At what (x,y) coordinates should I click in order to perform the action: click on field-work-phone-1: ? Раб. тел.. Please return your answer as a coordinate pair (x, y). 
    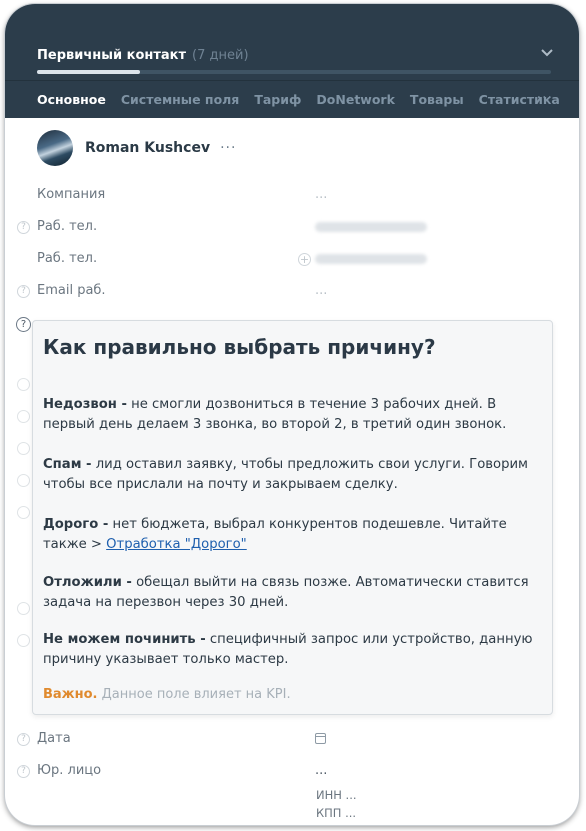
    Looking at the image, I should click on (292, 229).